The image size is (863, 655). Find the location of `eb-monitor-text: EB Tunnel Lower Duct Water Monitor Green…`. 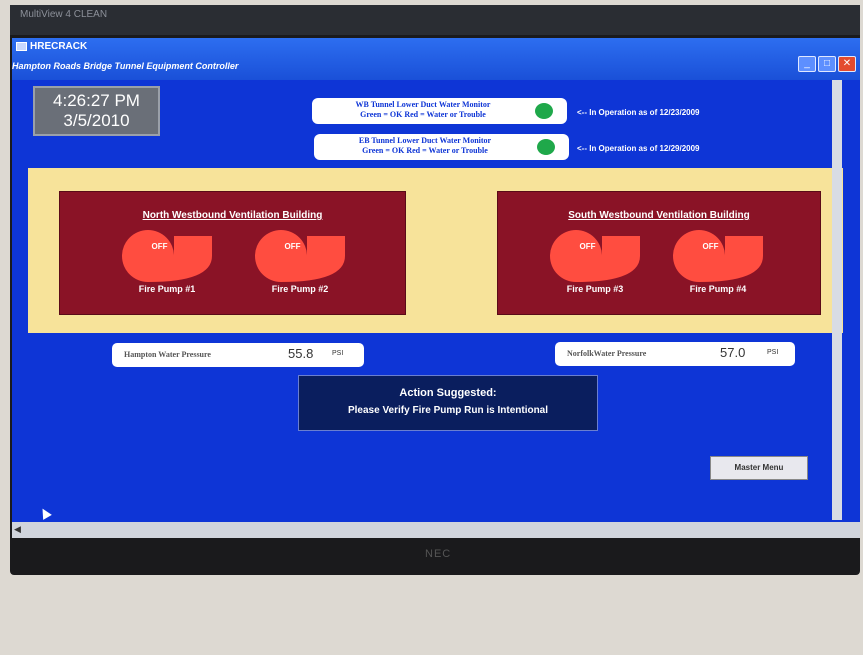

eb-monitor-text: EB Tunnel Lower Duct Water Monitor Green… is located at coordinates (425, 146).